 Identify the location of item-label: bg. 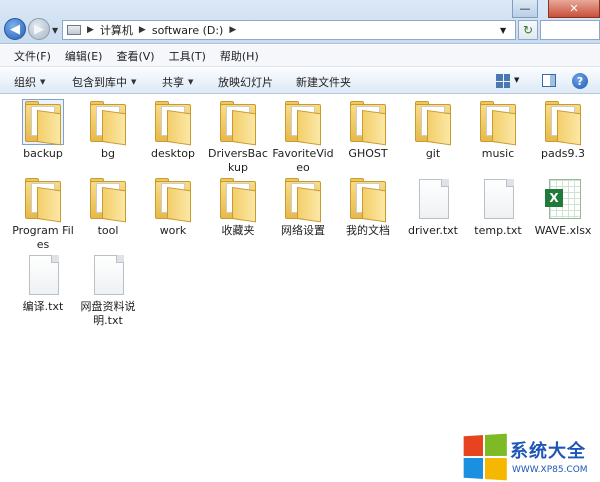
(108, 153).